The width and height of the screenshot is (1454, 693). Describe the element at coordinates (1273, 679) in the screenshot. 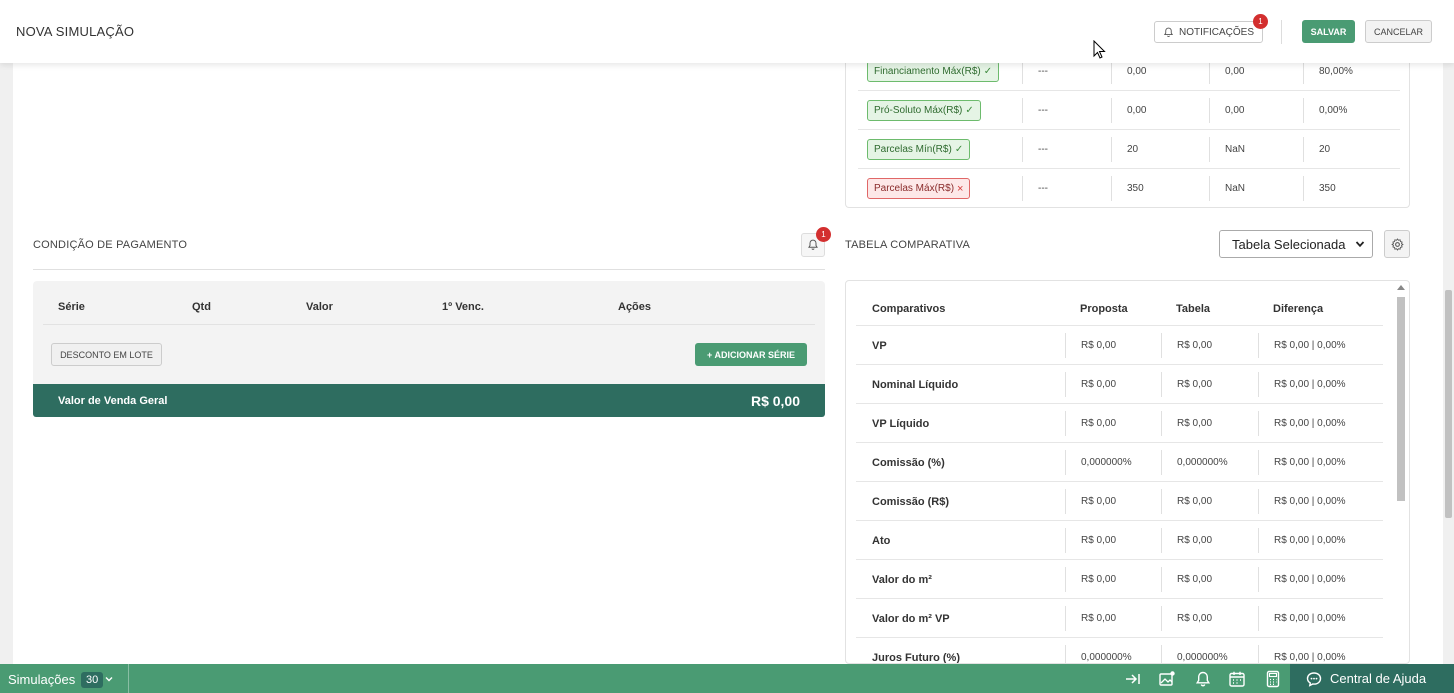

I see `calculator-icon` at that location.